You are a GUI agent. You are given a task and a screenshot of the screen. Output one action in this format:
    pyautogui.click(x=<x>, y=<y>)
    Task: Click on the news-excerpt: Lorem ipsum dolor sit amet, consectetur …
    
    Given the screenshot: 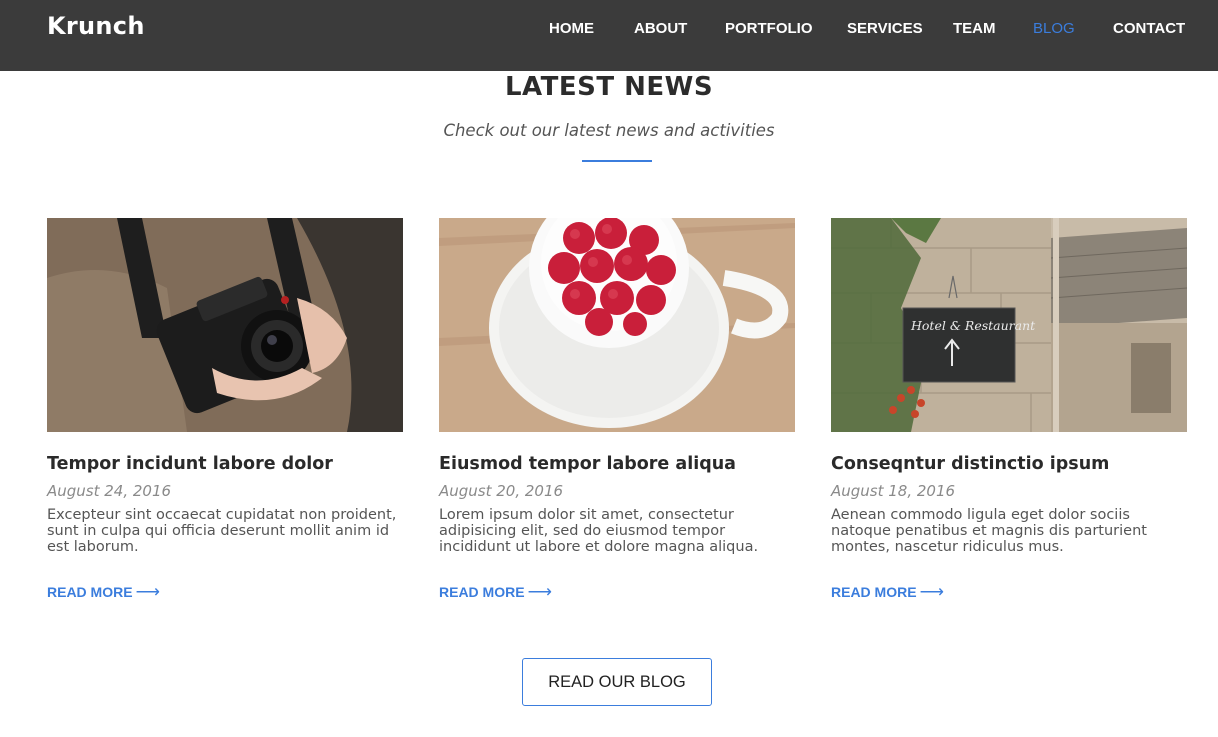 What is the action you would take?
    pyautogui.click(x=599, y=531)
    